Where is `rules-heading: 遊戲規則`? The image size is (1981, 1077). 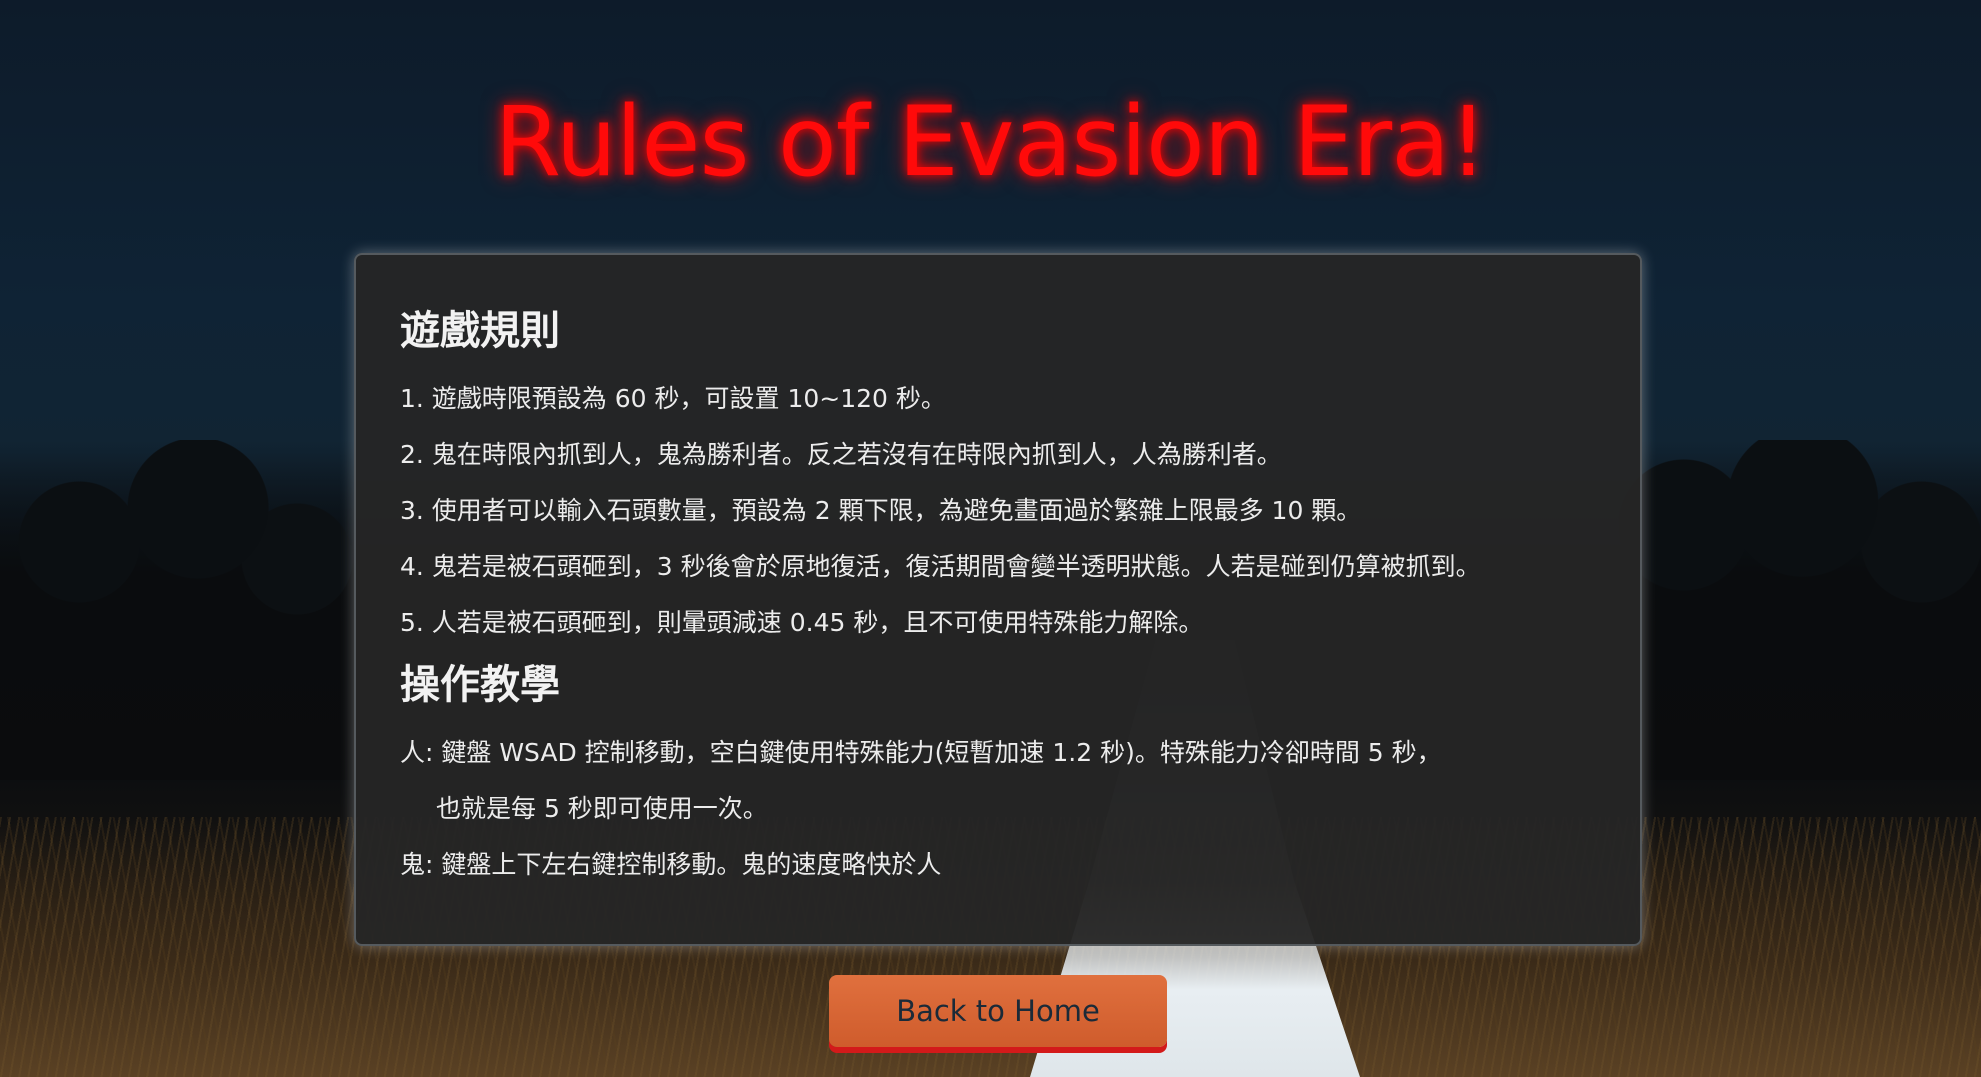
rules-heading: 遊戲規則 is located at coordinates (480, 331).